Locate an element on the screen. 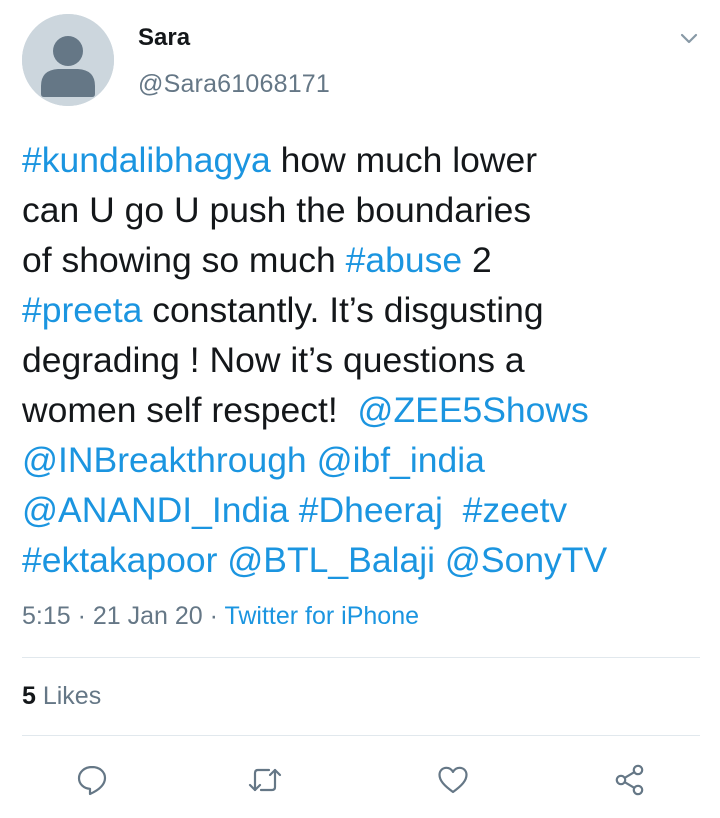  likes-count: 5 is located at coordinates (29, 696).